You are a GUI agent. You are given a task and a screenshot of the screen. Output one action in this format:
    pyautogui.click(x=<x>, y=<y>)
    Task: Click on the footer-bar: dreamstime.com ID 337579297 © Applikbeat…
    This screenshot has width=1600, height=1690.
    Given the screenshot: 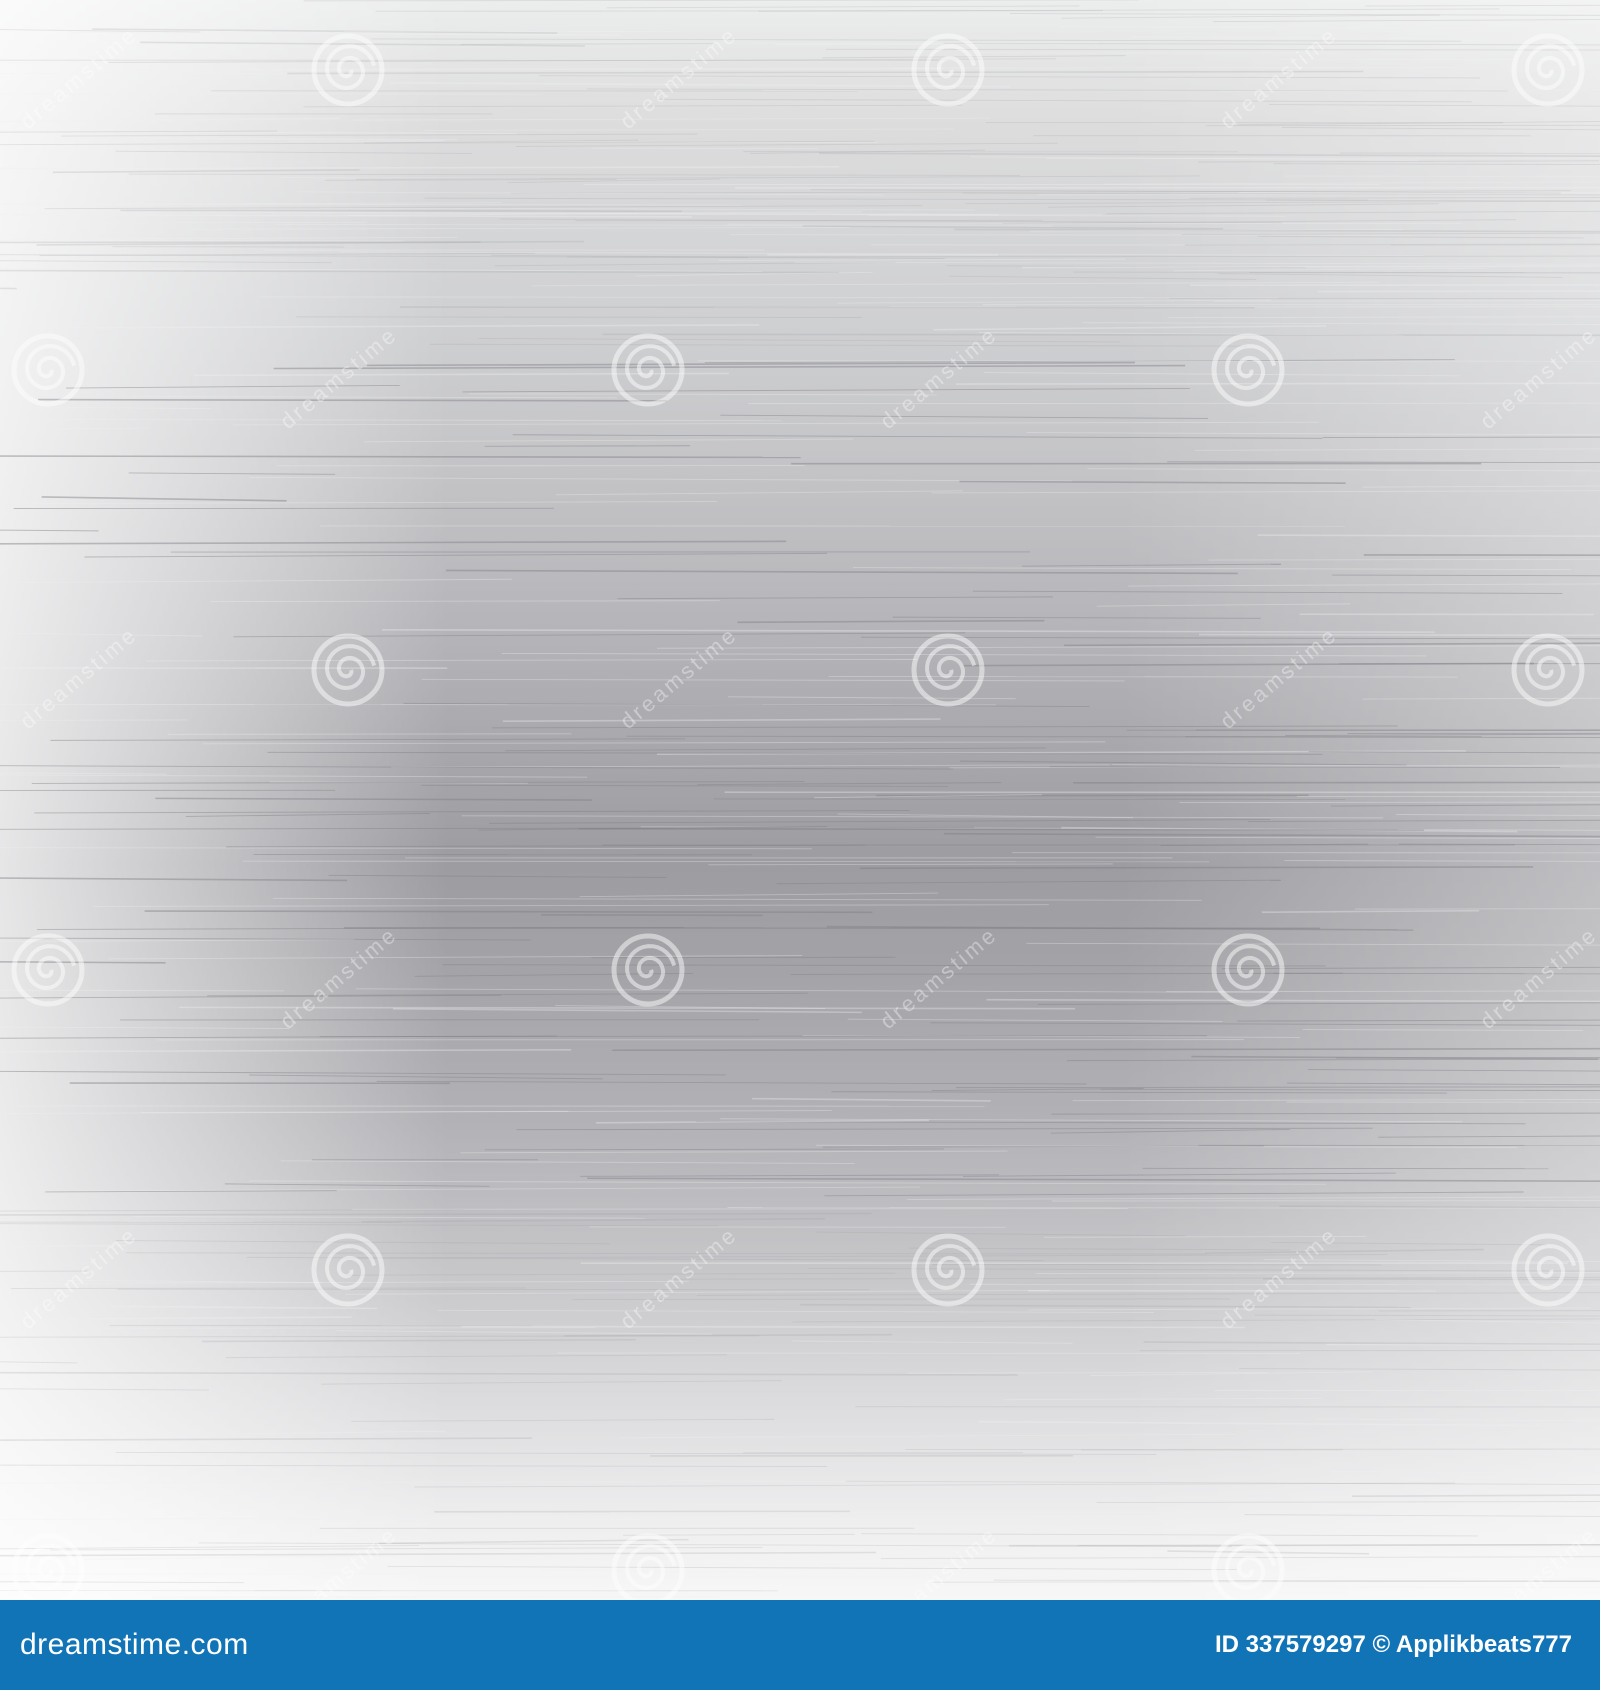 What is the action you would take?
    pyautogui.click(x=800, y=1645)
    